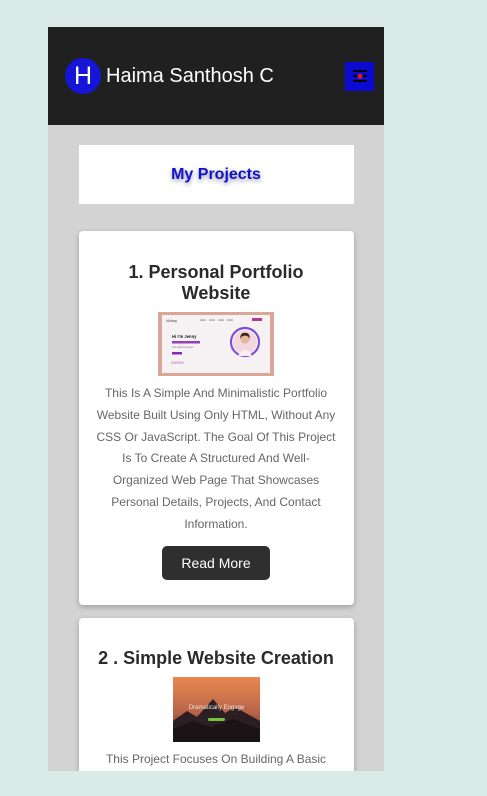  Describe the element at coordinates (216, 282) in the screenshot. I see `project-title: 1. Personal Portfolio Website` at that location.